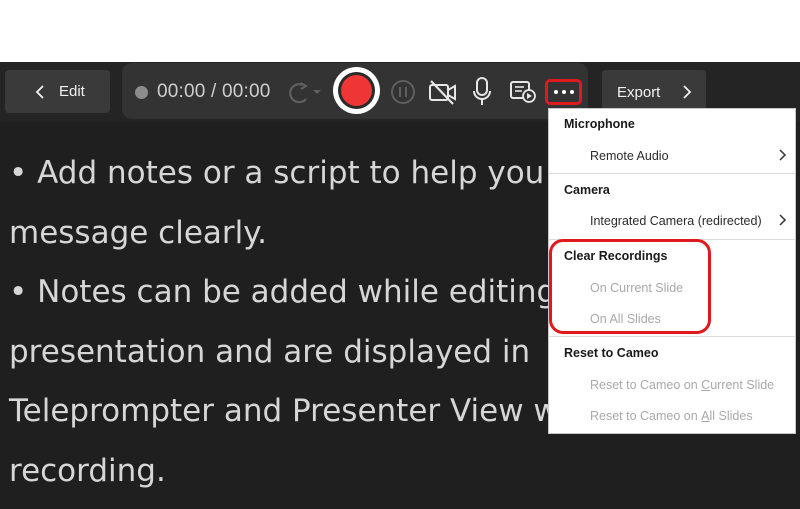  I want to click on menu-header-microphone: Microphone, so click(599, 124).